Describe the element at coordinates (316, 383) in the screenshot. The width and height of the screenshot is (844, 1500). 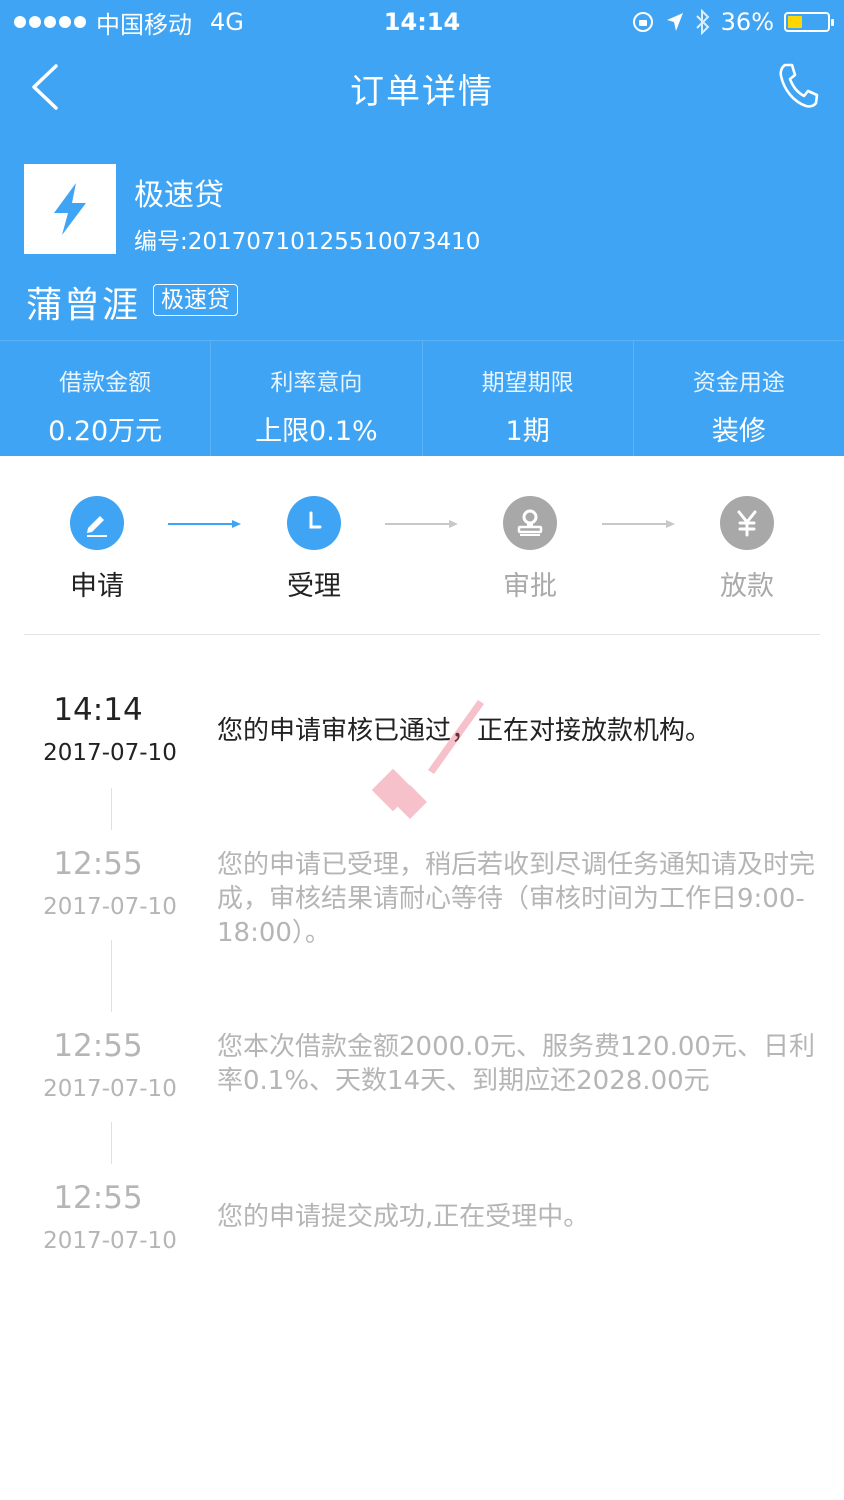
I see `stat-label: 利率意向` at that location.